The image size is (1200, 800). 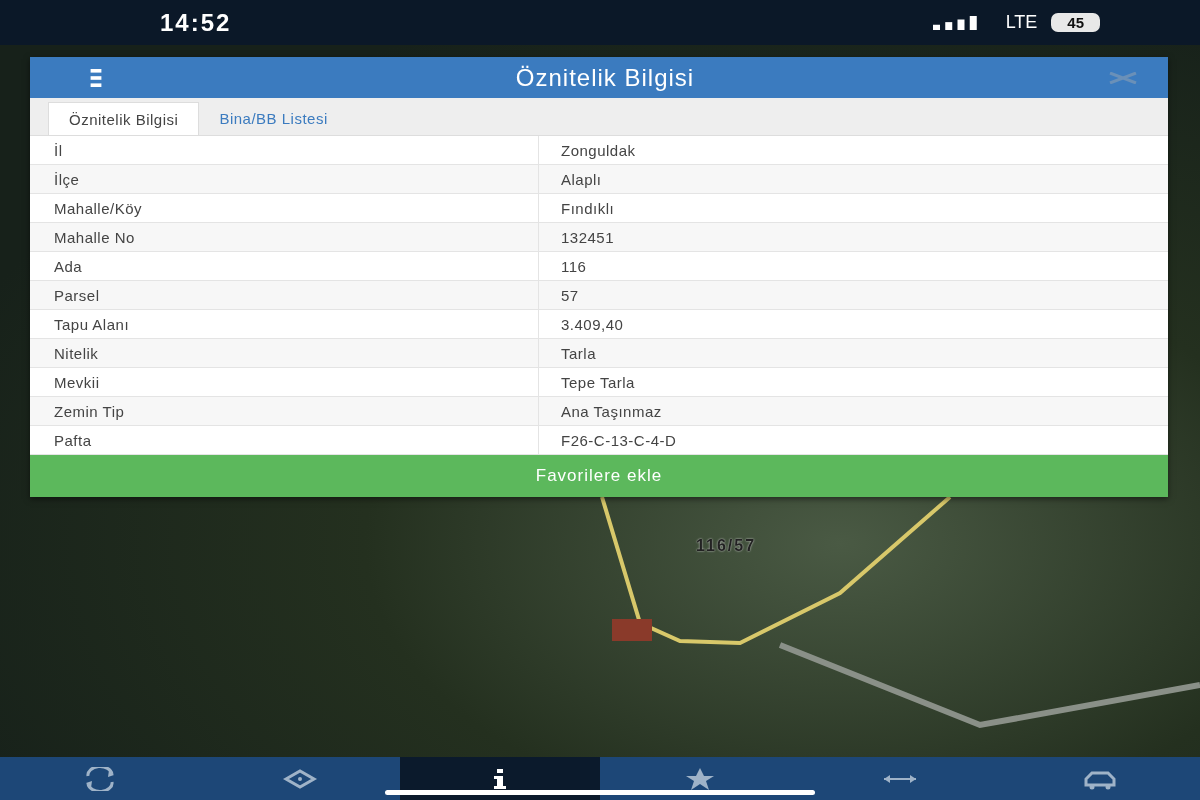 I want to click on parcel-label: 116/57, so click(x=726, y=546).